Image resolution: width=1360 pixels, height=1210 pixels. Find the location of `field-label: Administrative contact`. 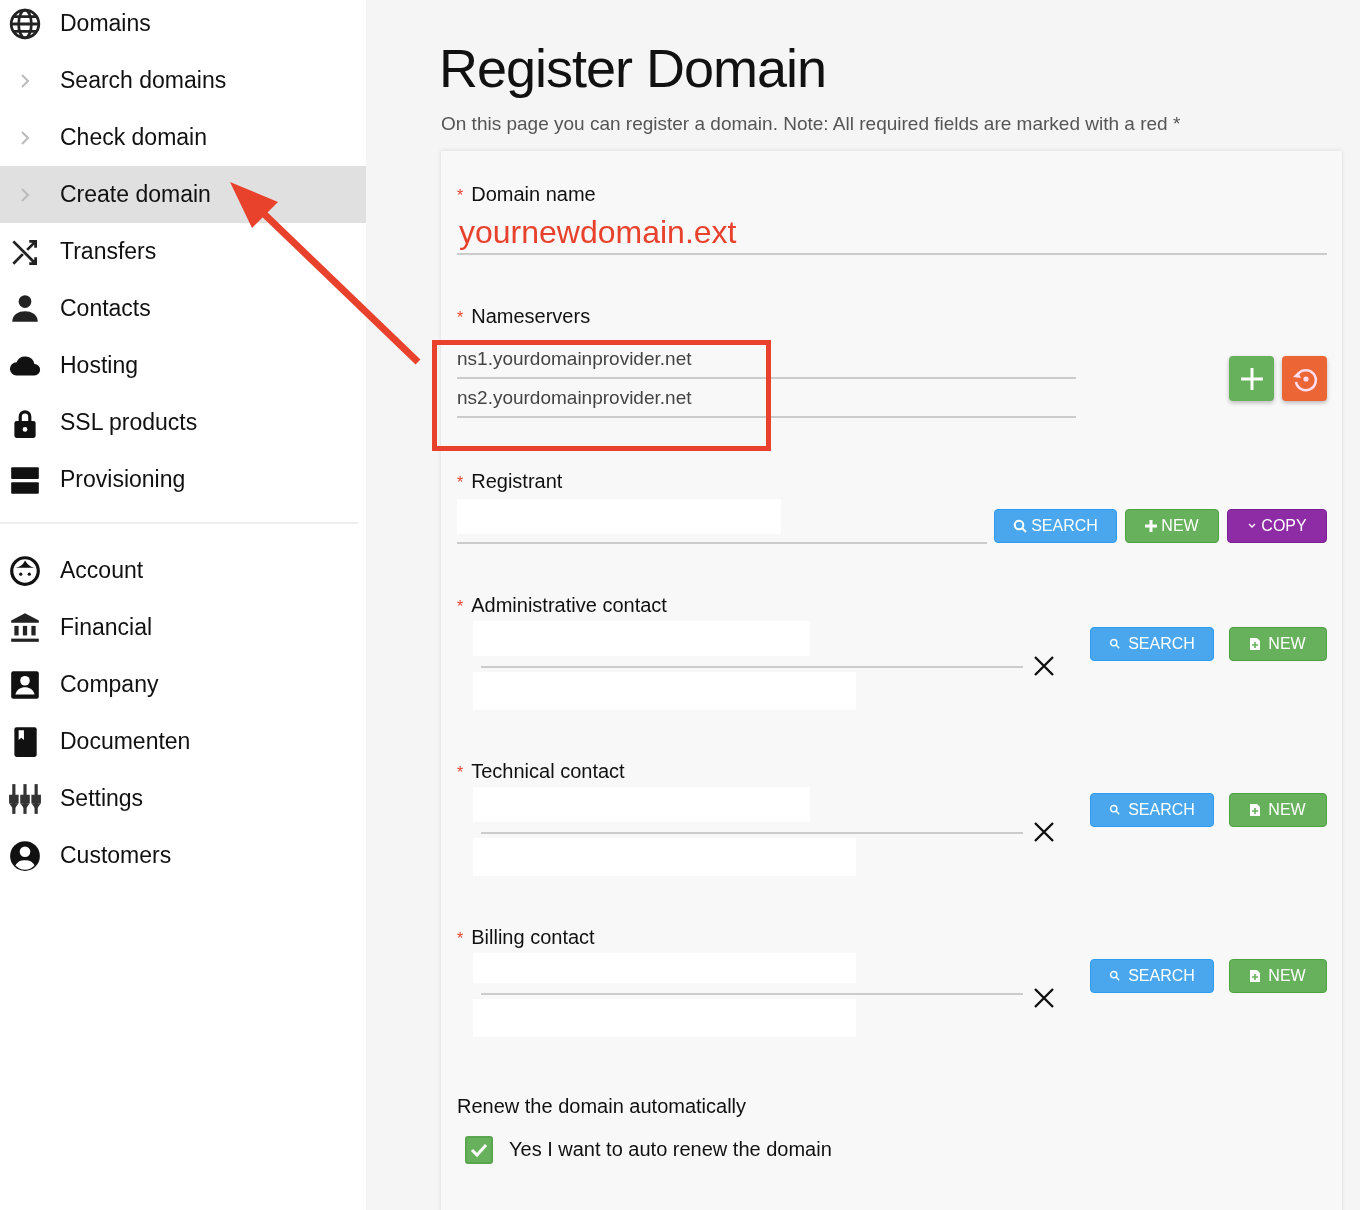

field-label: Administrative contact is located at coordinates (569, 605).